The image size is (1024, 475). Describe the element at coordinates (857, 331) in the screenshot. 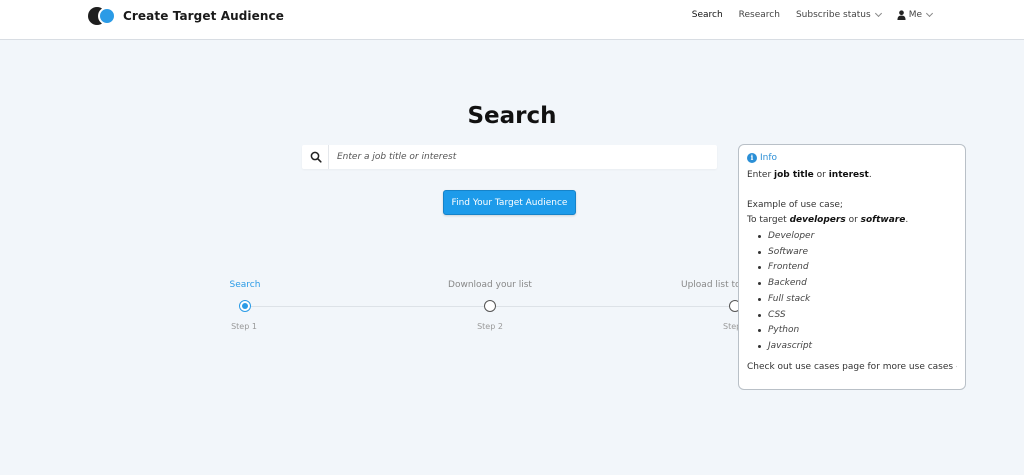

I see `list-item: Python` at that location.